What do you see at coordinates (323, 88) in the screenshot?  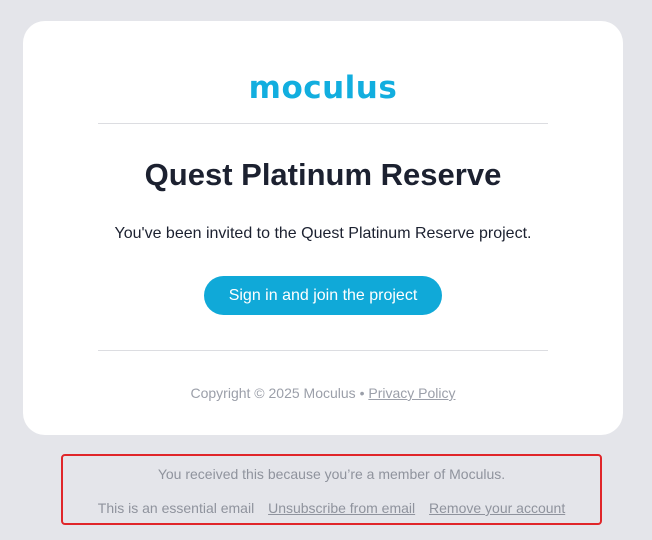 I see `moculus-logo: moculus` at bounding box center [323, 88].